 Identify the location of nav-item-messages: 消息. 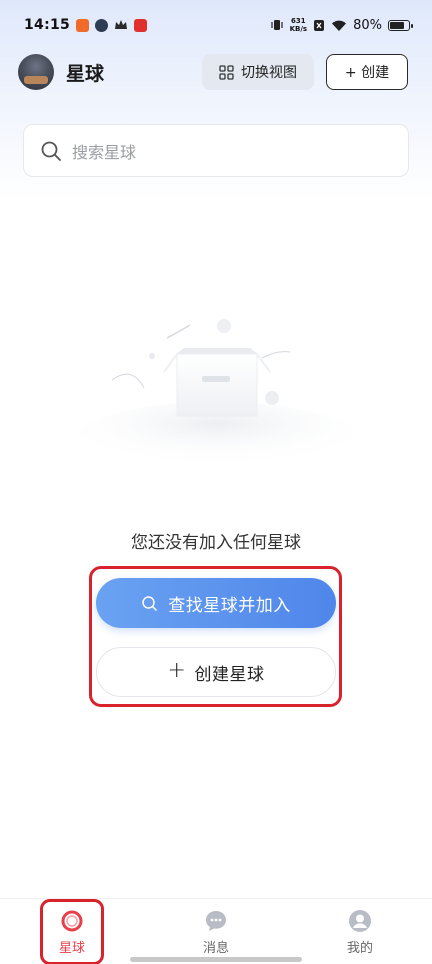
(216, 931).